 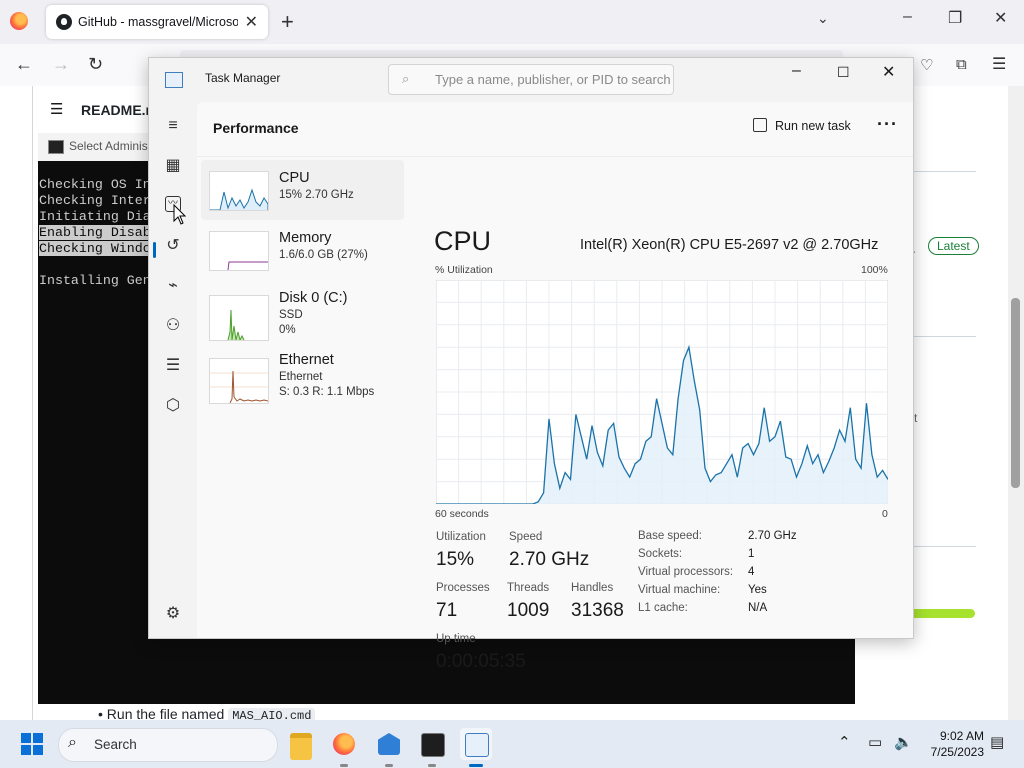 I want to click on search-icon: ⌕, so click(x=72, y=742).